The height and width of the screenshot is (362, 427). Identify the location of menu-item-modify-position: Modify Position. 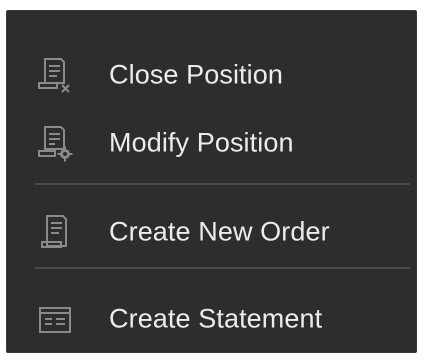
(211, 143).